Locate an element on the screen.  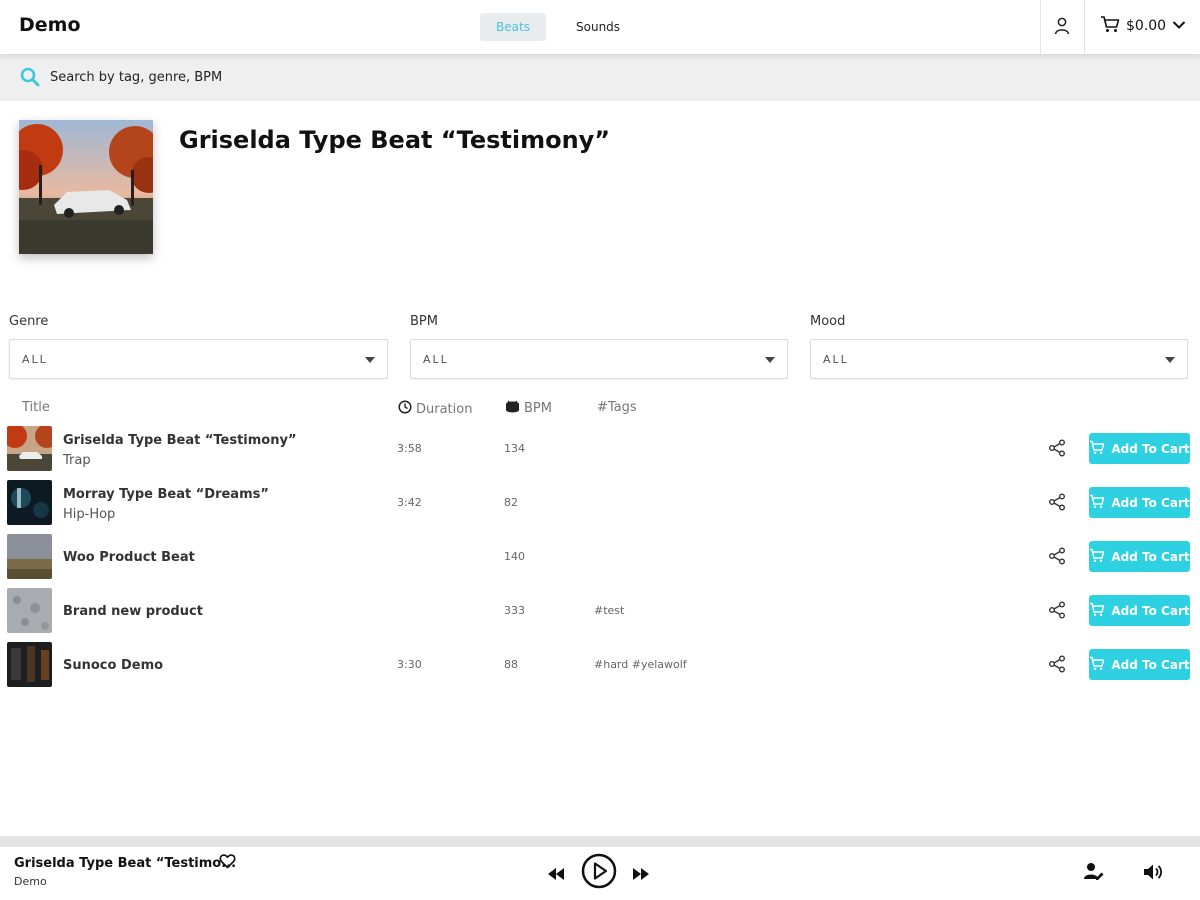
track-title: Griselda Type Beat “Testimony” is located at coordinates (180, 440).